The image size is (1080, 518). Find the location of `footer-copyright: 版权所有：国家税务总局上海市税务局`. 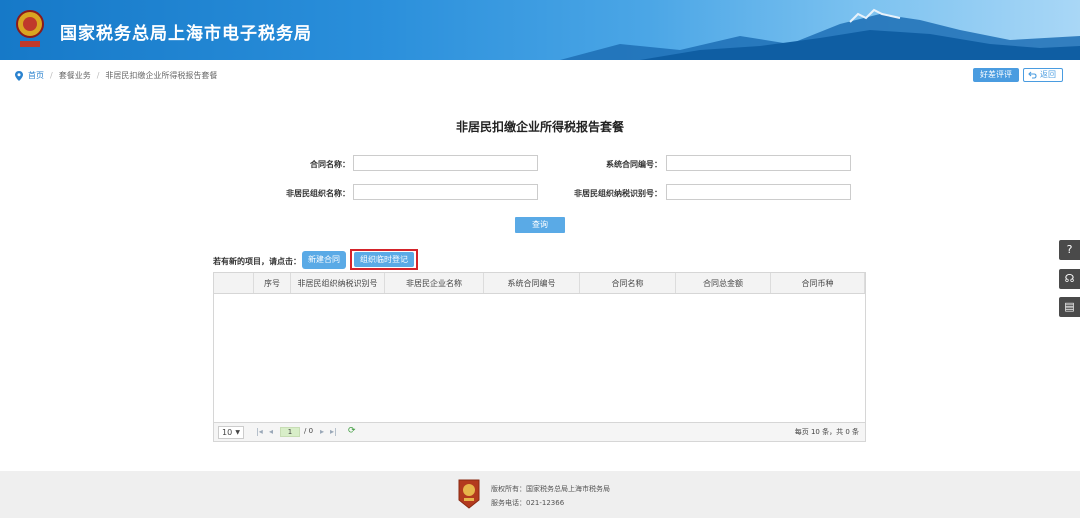

footer-copyright: 版权所有：国家税务总局上海市税务局 is located at coordinates (550, 489).